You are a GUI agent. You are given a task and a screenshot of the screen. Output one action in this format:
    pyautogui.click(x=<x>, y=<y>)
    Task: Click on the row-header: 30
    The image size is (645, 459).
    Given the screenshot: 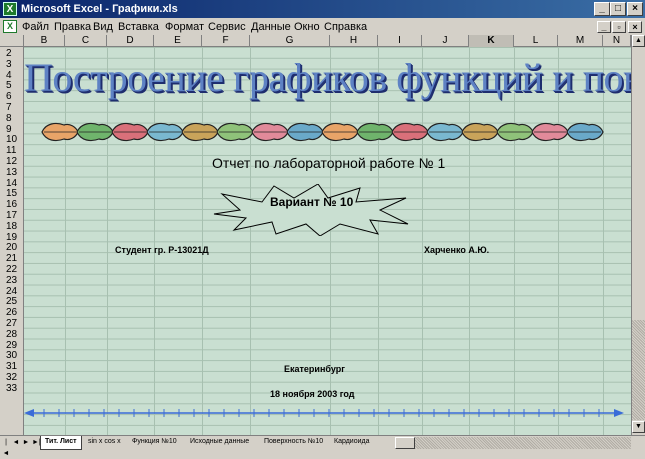 What is the action you would take?
    pyautogui.click(x=11, y=355)
    